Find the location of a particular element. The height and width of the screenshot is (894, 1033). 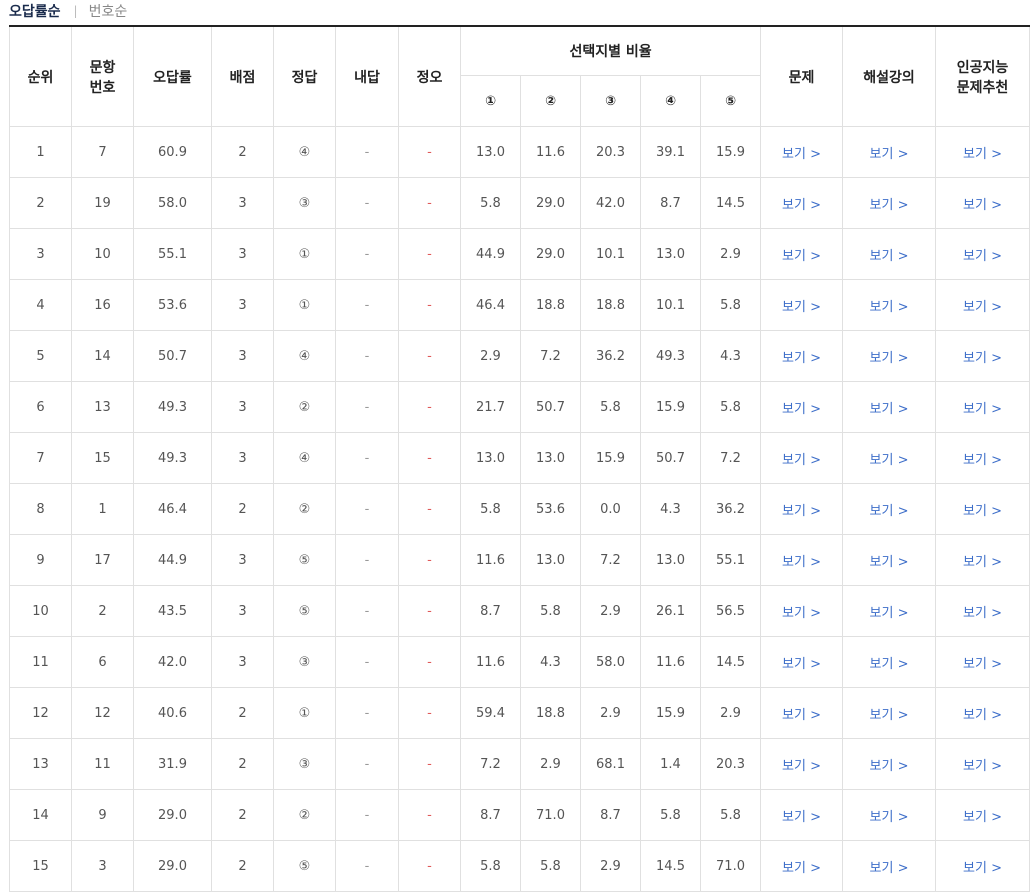

table-row: 14 9 29.0 2 ② - -8.7 71.0 8.7 5.8 5.8 보기 > 보기 > 보기 > is located at coordinates (520, 815).